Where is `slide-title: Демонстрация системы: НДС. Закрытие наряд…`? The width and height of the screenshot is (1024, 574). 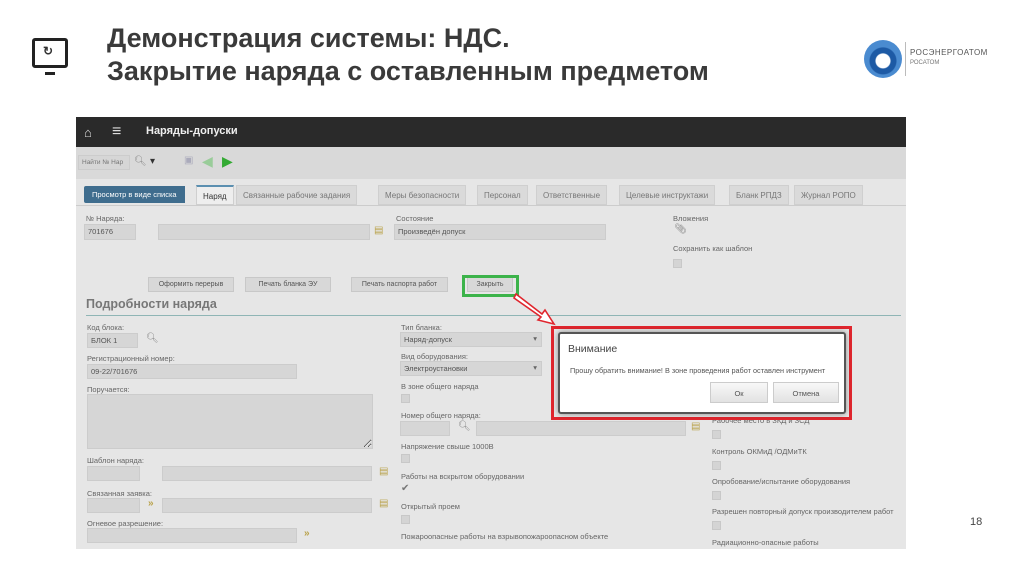 slide-title: Демонстрация системы: НДС. Закрытие наряд… is located at coordinates (408, 54).